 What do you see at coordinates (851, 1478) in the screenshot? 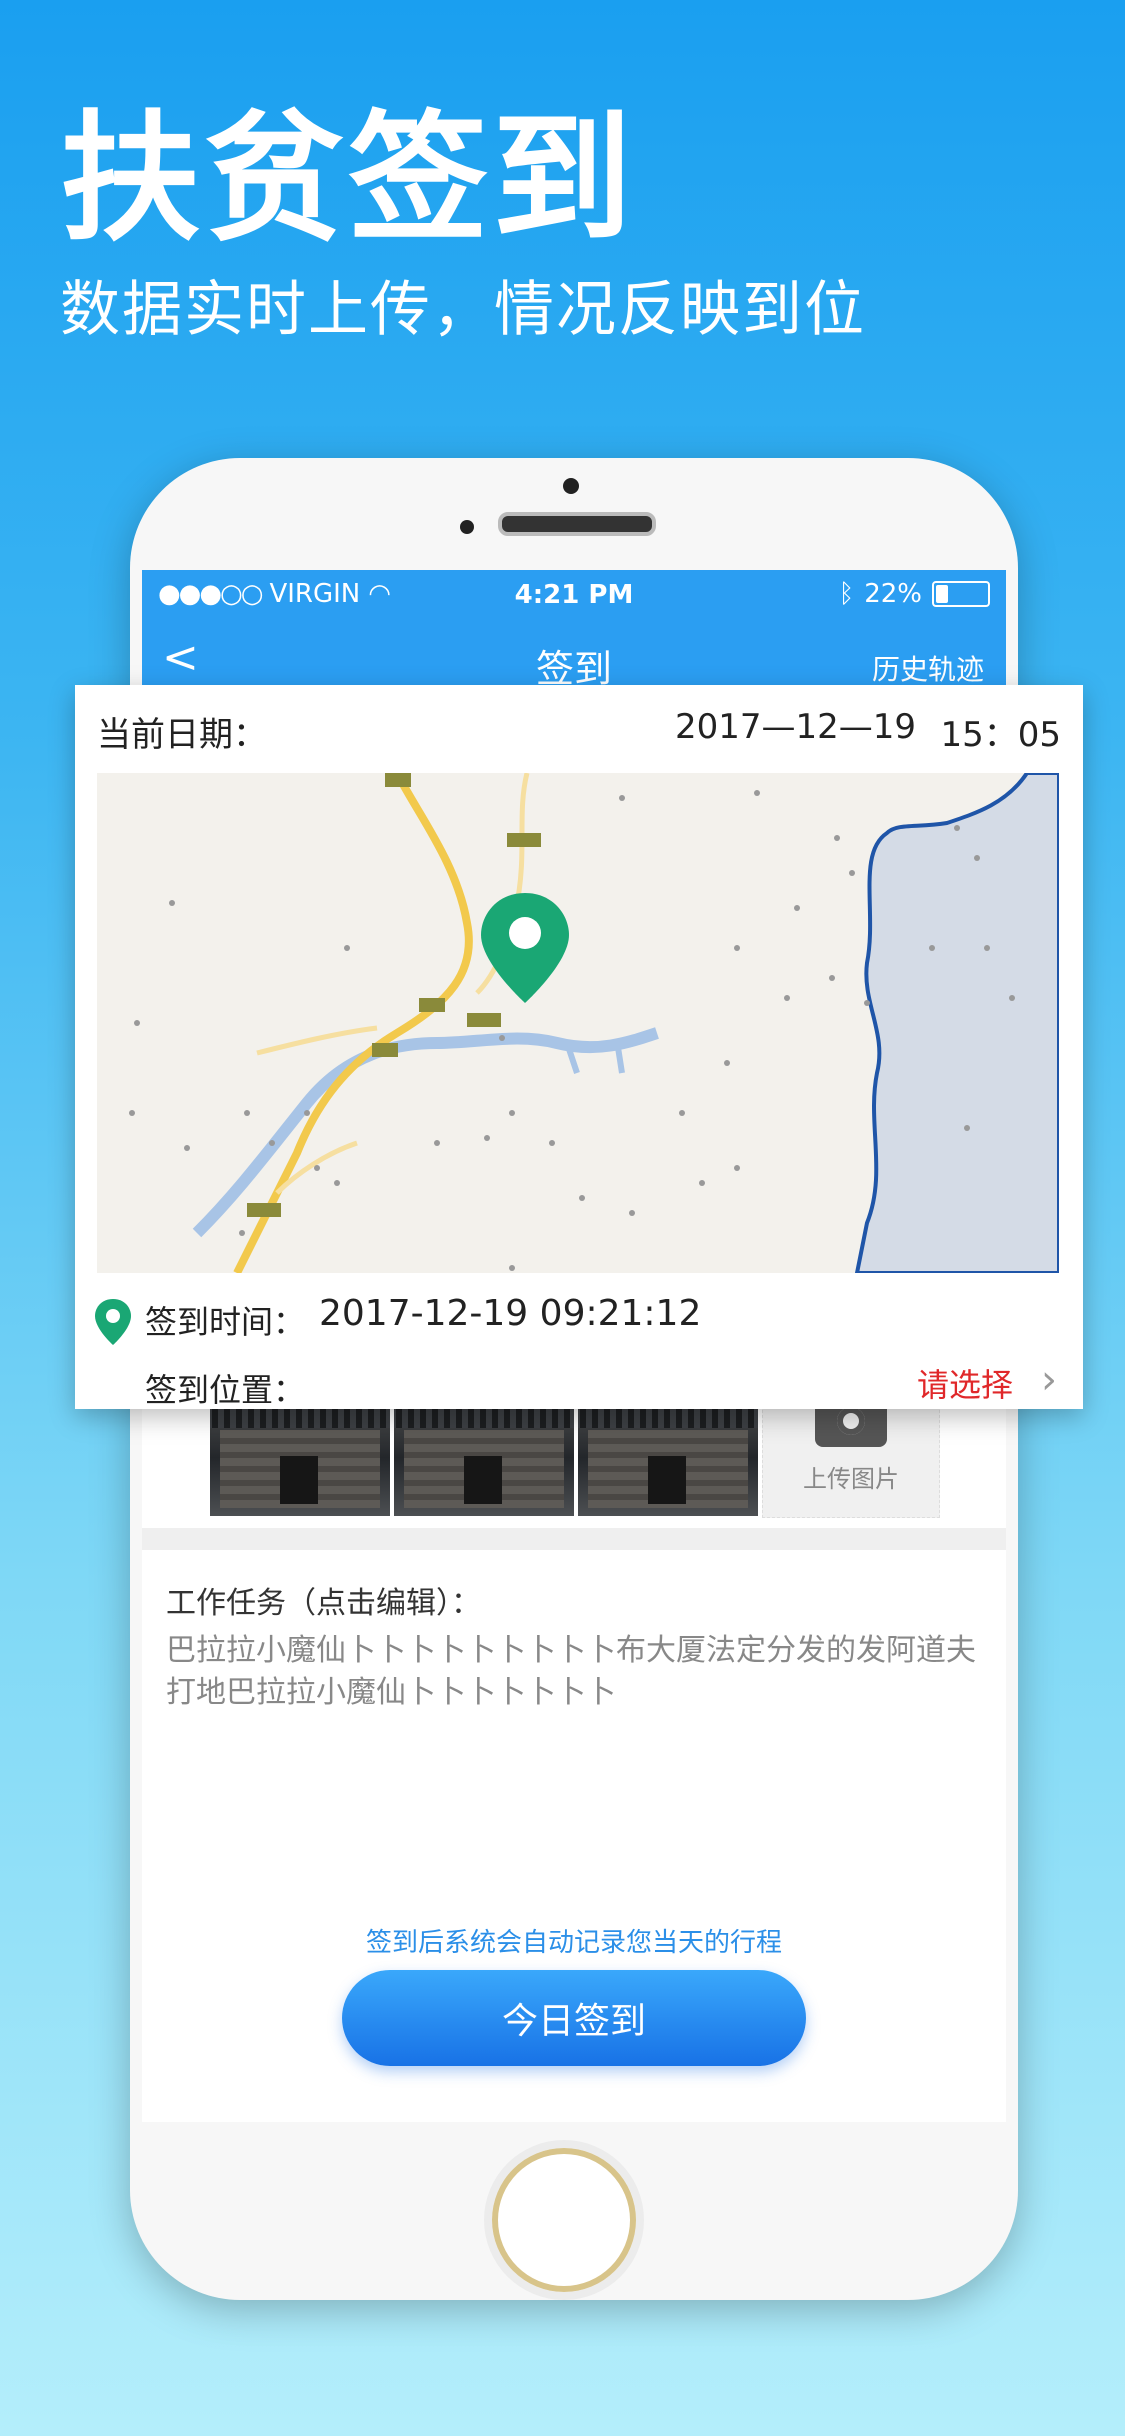
I see `upload-label: 上传图片` at bounding box center [851, 1478].